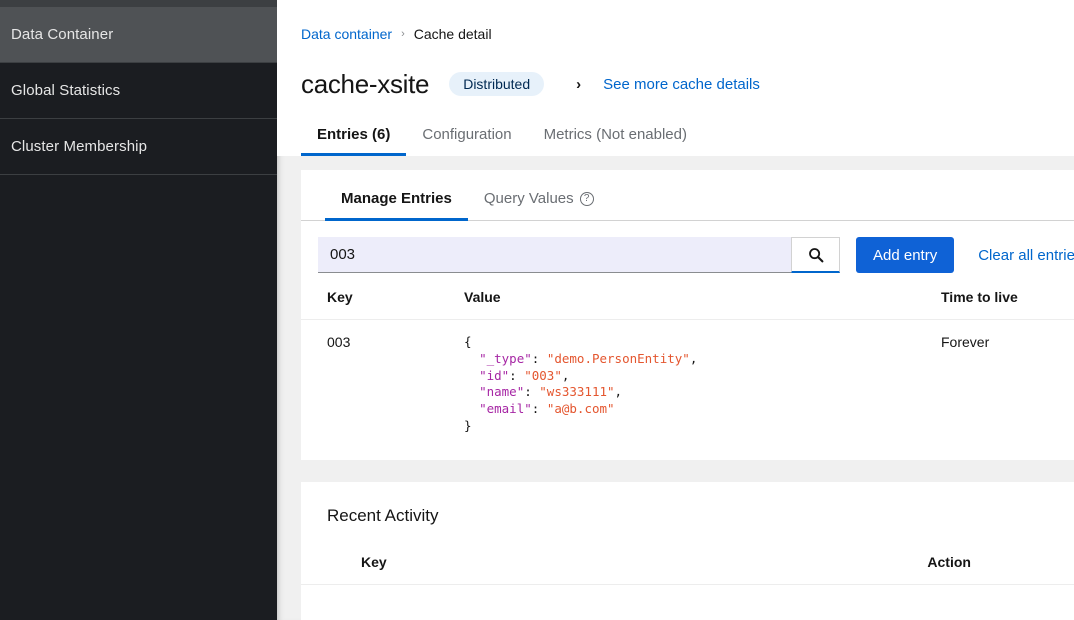 The image size is (1074, 620). What do you see at coordinates (383, 515) in the screenshot?
I see `recent-activity-title: Recent Activity` at bounding box center [383, 515].